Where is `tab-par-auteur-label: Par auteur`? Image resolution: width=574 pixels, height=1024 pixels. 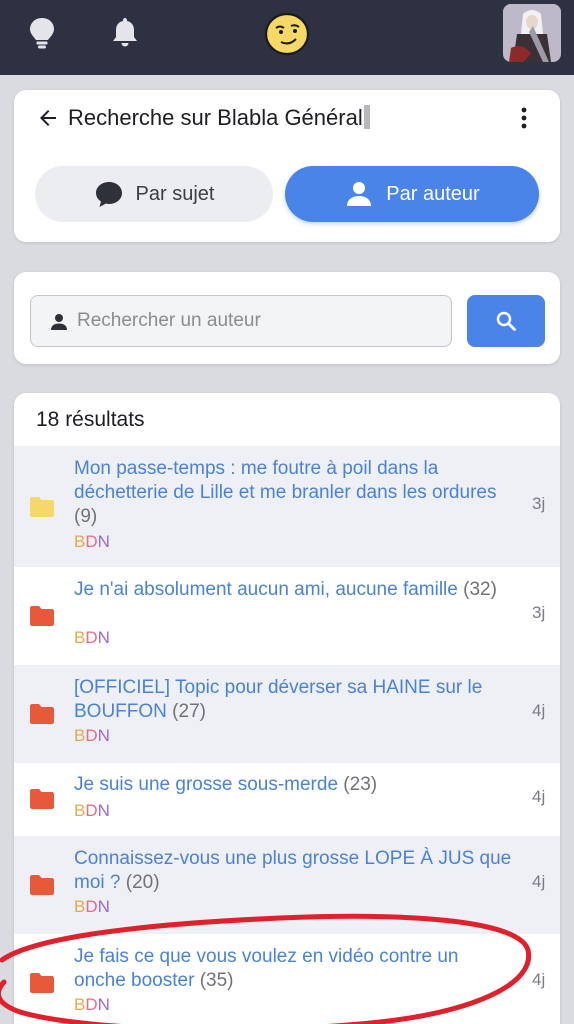 tab-par-auteur-label: Par auteur is located at coordinates (433, 193).